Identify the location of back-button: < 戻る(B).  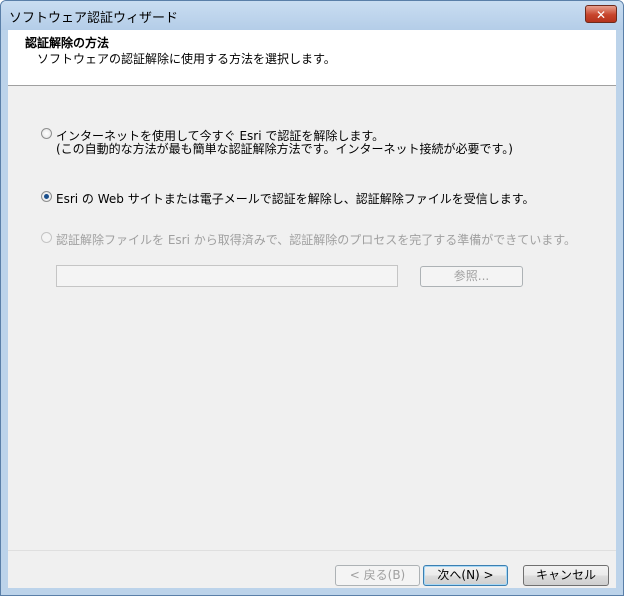
(377, 575).